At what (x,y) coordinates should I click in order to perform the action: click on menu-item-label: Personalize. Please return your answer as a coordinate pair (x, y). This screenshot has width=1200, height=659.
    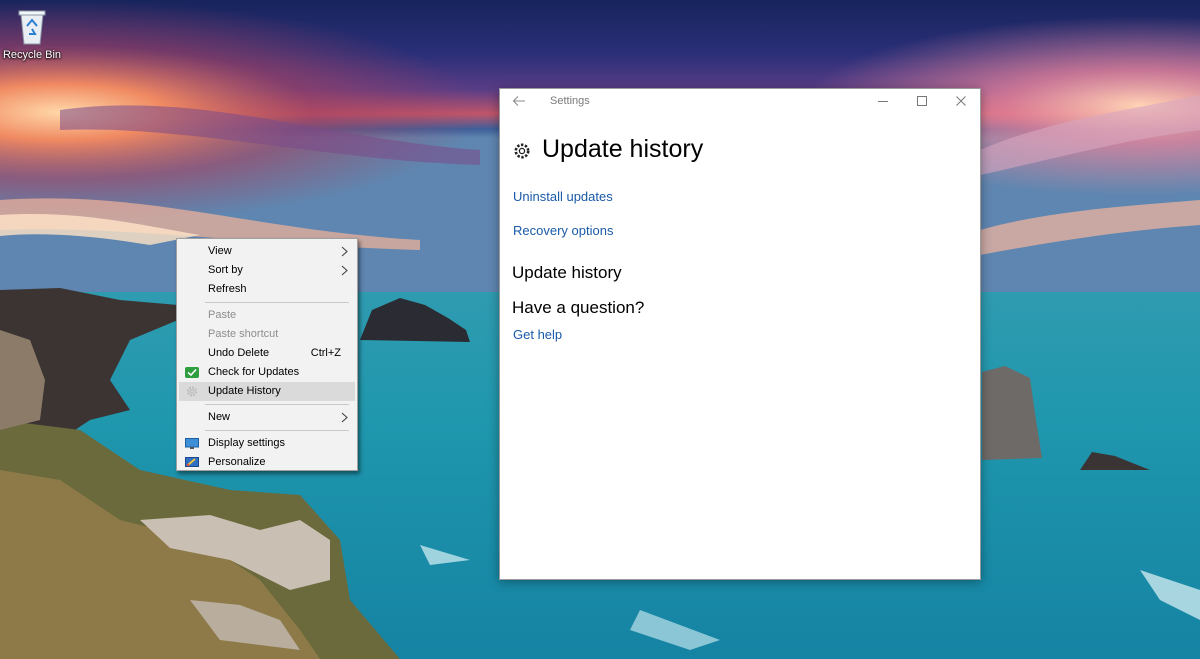
    Looking at the image, I should click on (236, 462).